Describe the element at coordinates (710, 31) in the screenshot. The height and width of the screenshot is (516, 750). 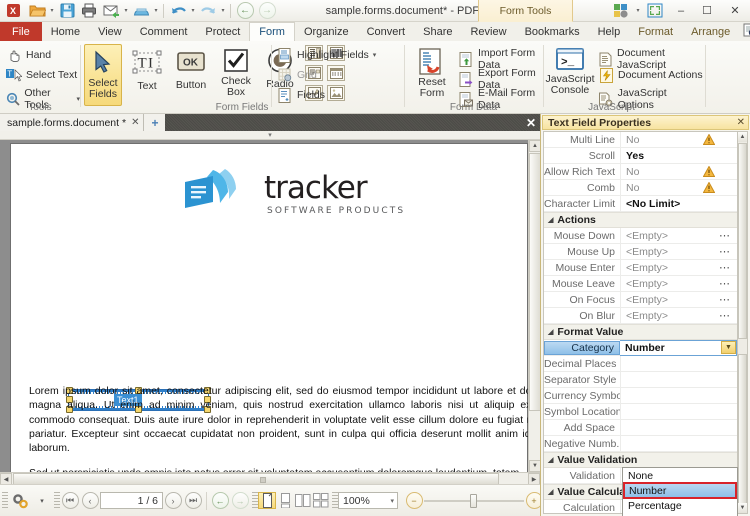
I see `tab-arrange: Arrange` at that location.